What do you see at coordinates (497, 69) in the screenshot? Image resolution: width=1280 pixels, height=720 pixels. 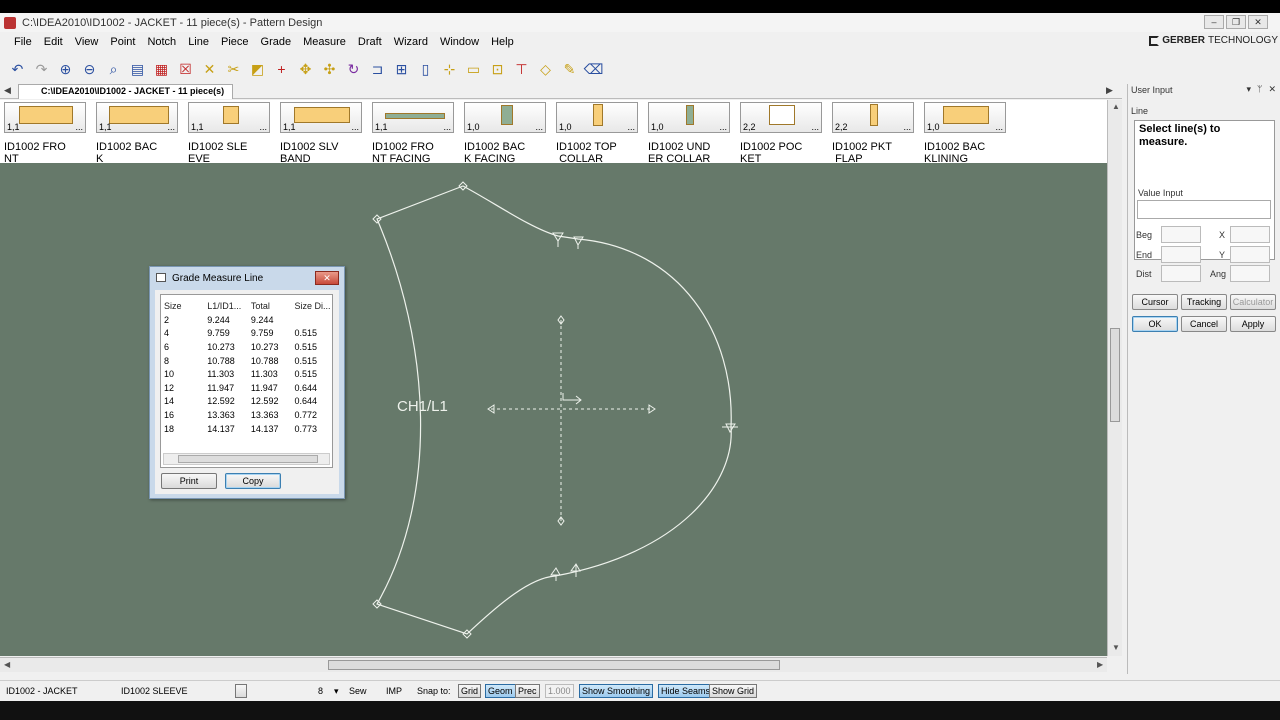 I see `marker-icon: ⊡` at bounding box center [497, 69].